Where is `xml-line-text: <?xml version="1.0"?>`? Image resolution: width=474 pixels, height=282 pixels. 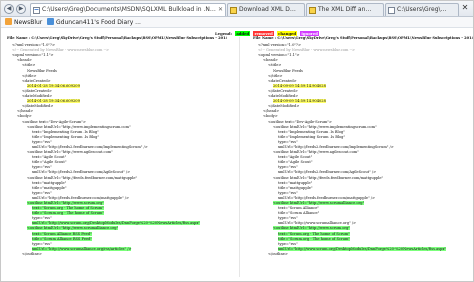
xml-line-text: <?xml version="1.0"?> is located at coordinates (279, 45).